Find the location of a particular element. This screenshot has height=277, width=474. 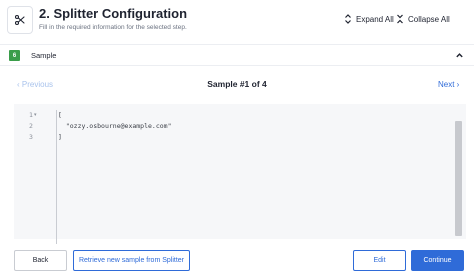

editor-gutter: 1 ▾ 2 3 is located at coordinates (29, 171).